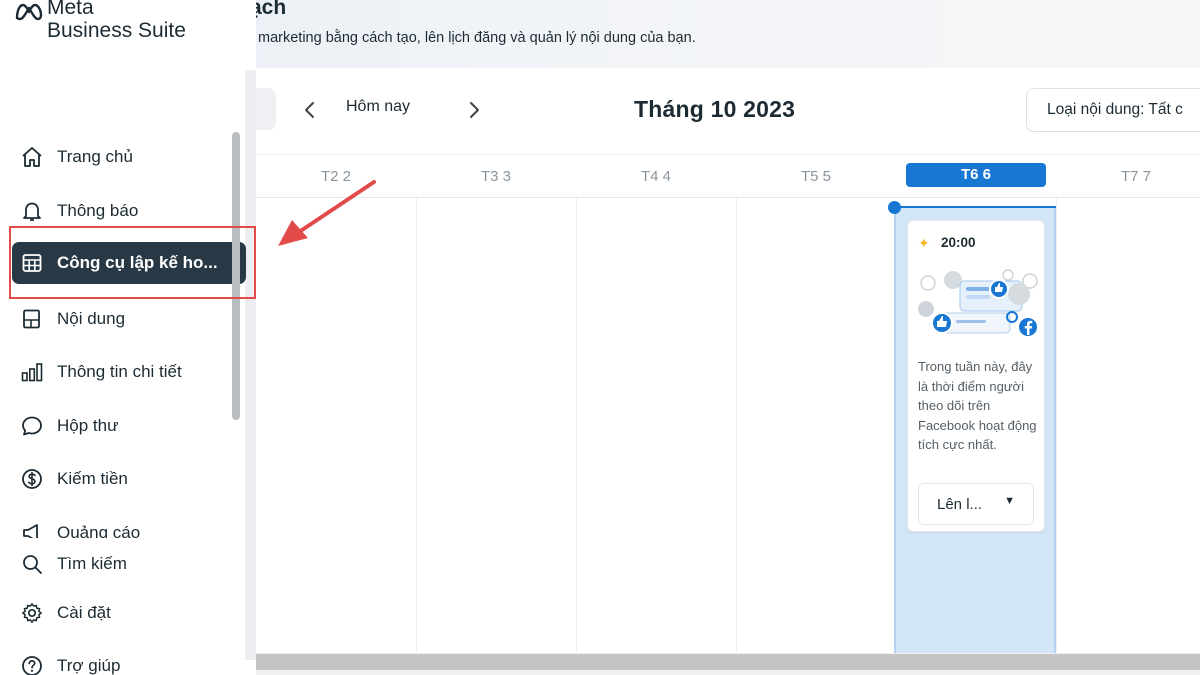 The image size is (1200, 675). Describe the element at coordinates (656, 177) in the screenshot. I see `day-header-wed: T4 4` at that location.